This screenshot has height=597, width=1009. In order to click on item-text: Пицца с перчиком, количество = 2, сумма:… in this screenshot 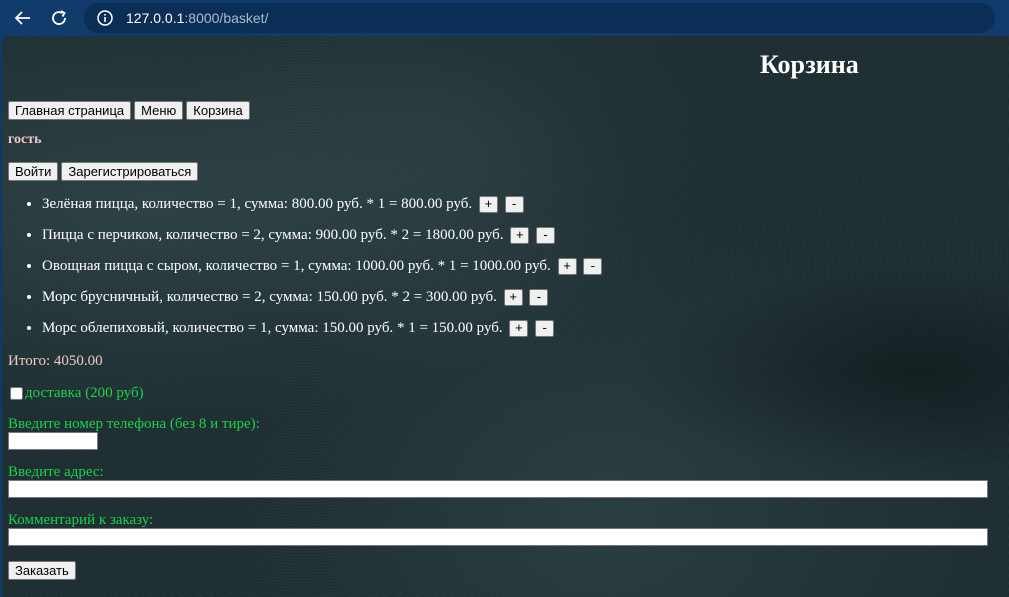, I will do `click(273, 235)`.